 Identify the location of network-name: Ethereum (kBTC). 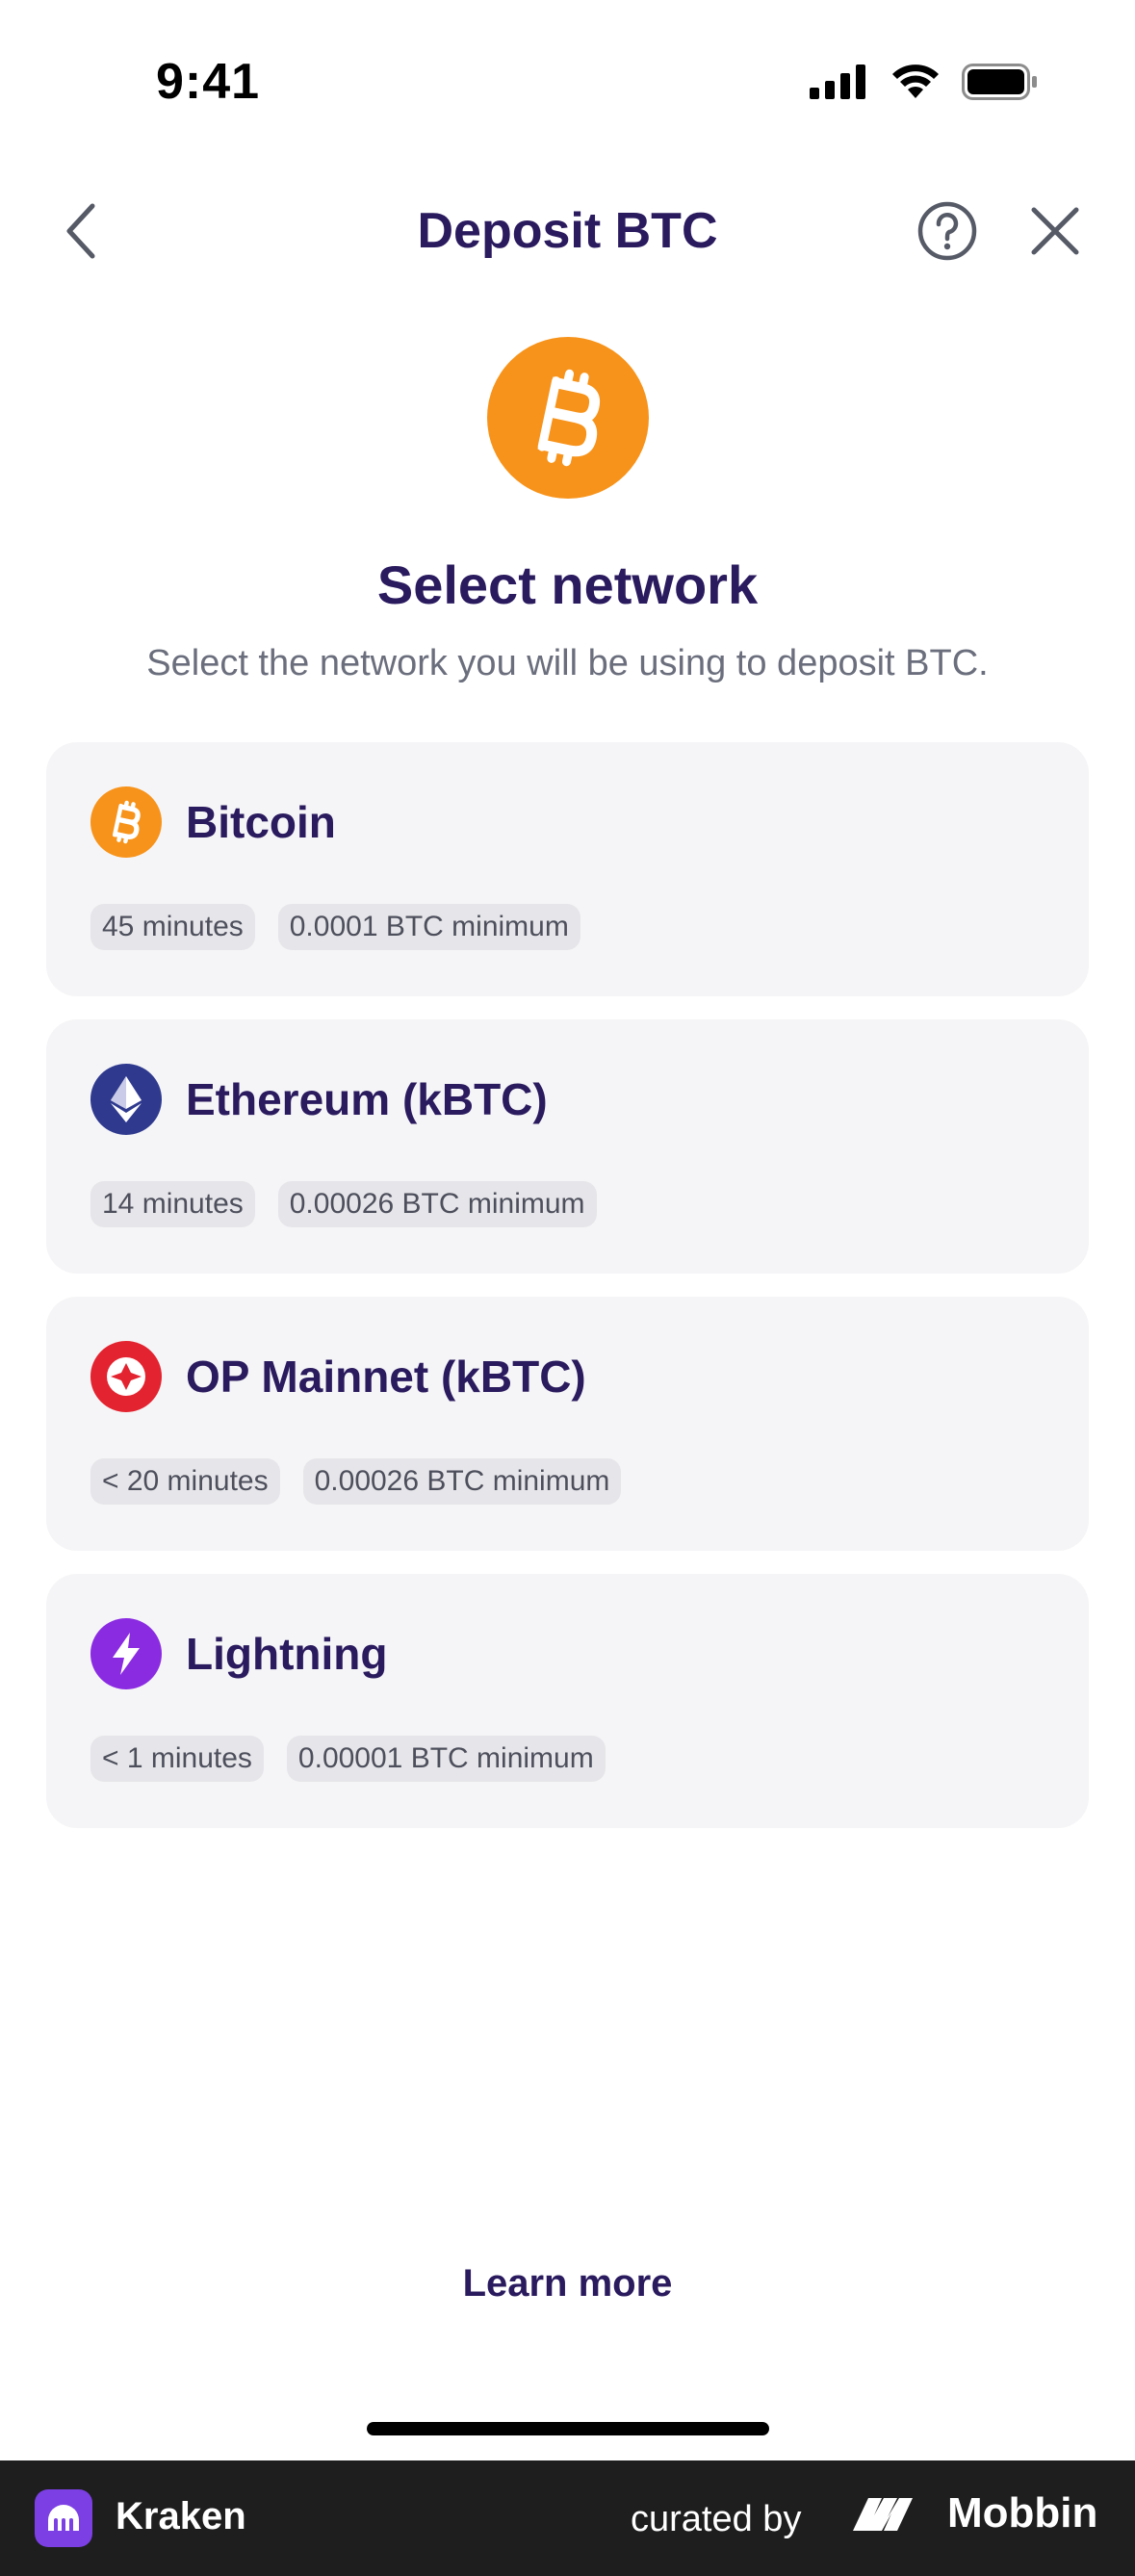
(367, 1099).